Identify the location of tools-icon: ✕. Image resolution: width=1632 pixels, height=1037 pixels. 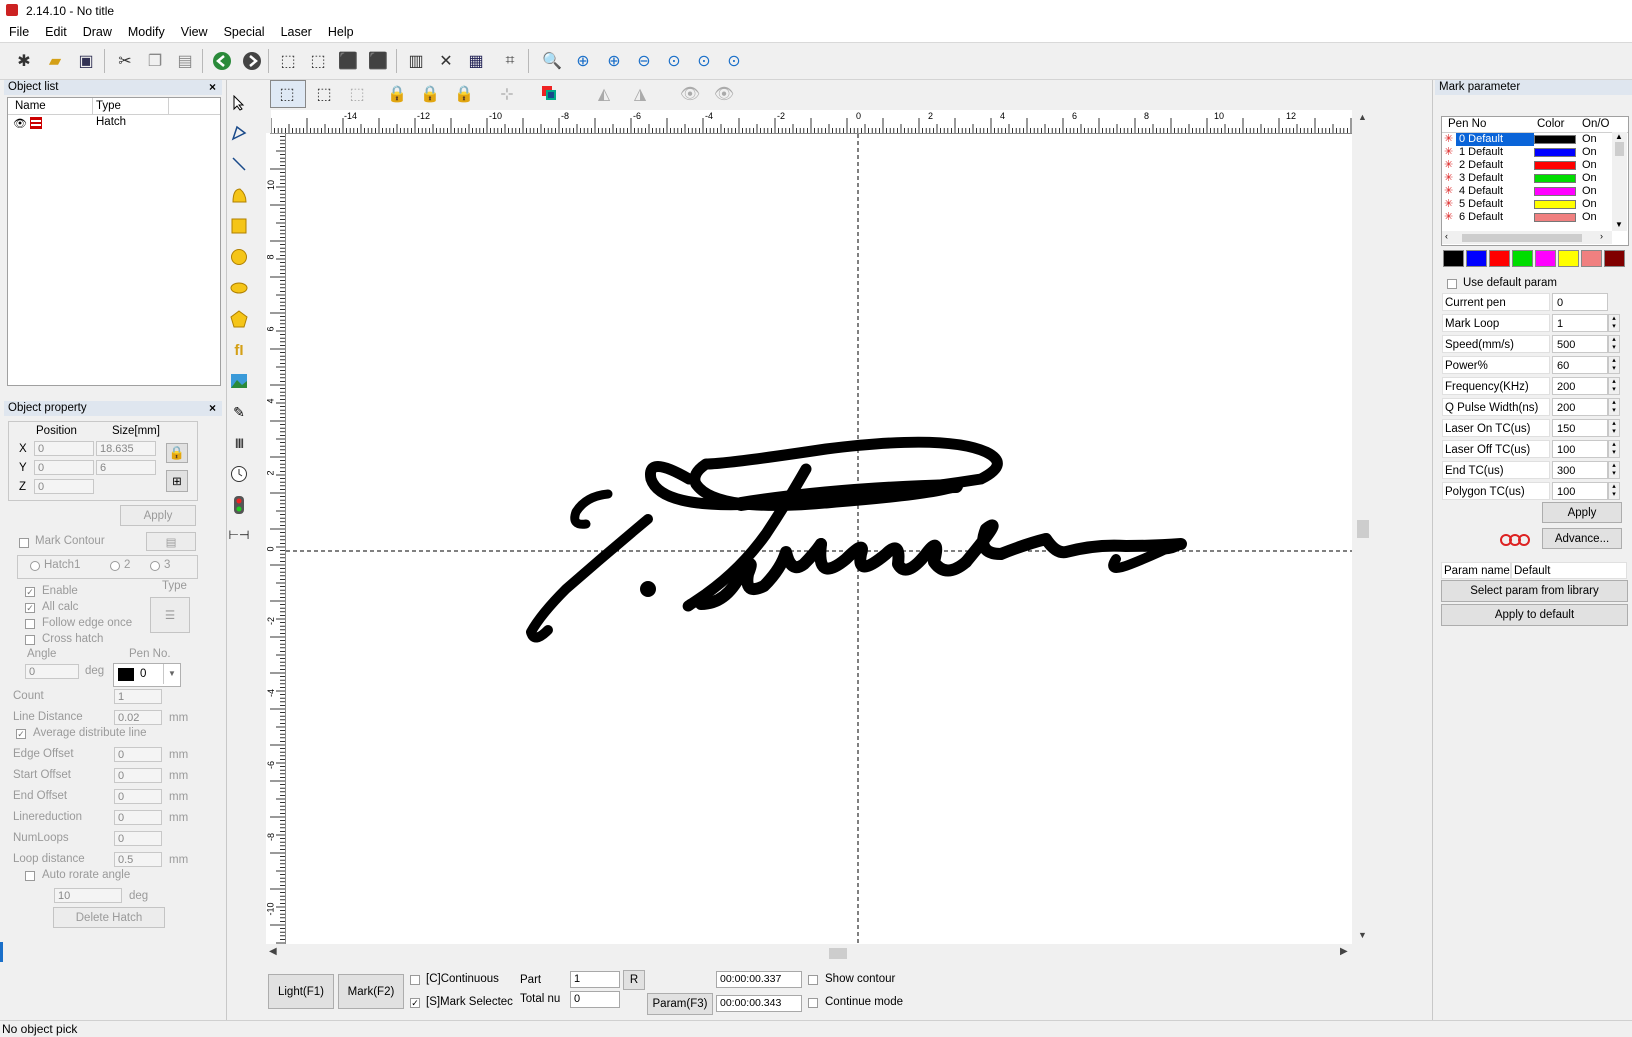
(446, 61).